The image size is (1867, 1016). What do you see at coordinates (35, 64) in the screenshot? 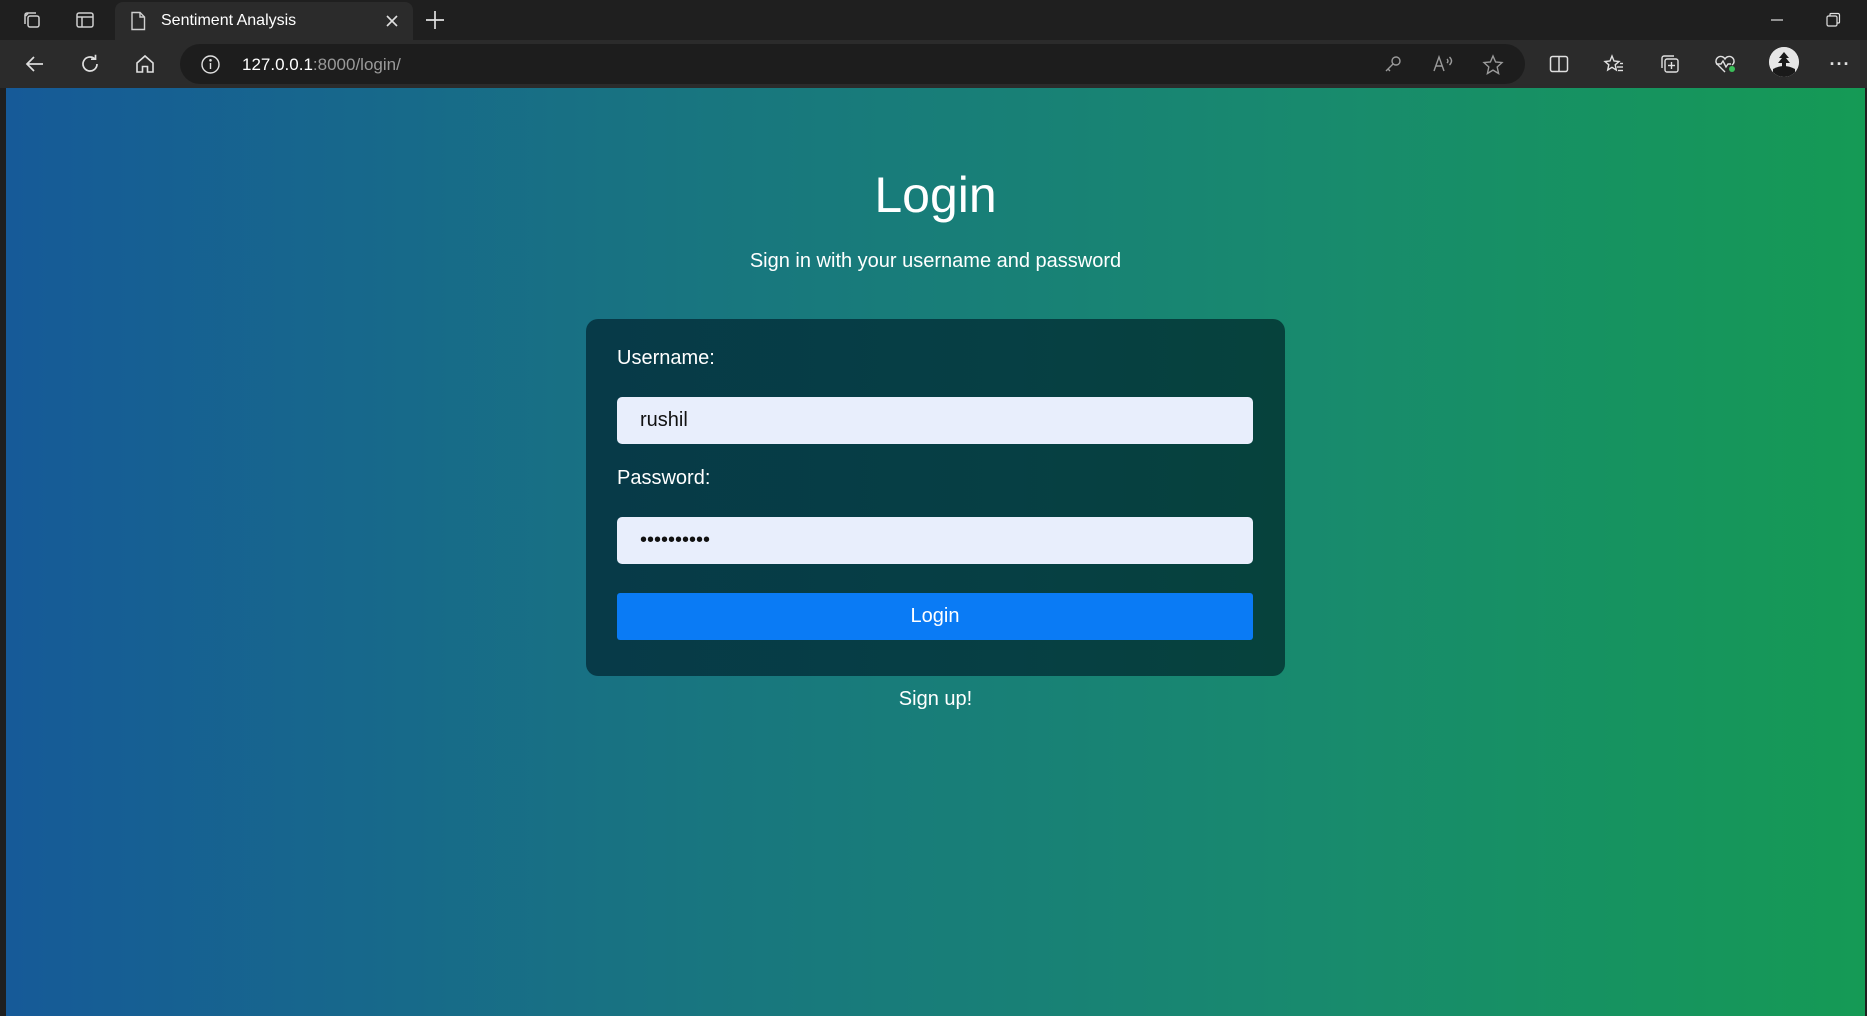
I see `back-icon` at bounding box center [35, 64].